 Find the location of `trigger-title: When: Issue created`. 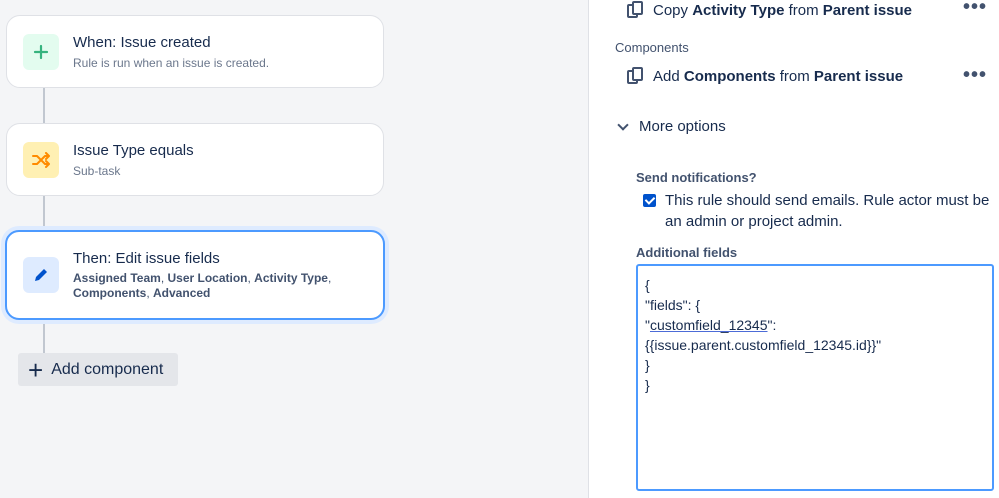

trigger-title: When: Issue created is located at coordinates (142, 42).